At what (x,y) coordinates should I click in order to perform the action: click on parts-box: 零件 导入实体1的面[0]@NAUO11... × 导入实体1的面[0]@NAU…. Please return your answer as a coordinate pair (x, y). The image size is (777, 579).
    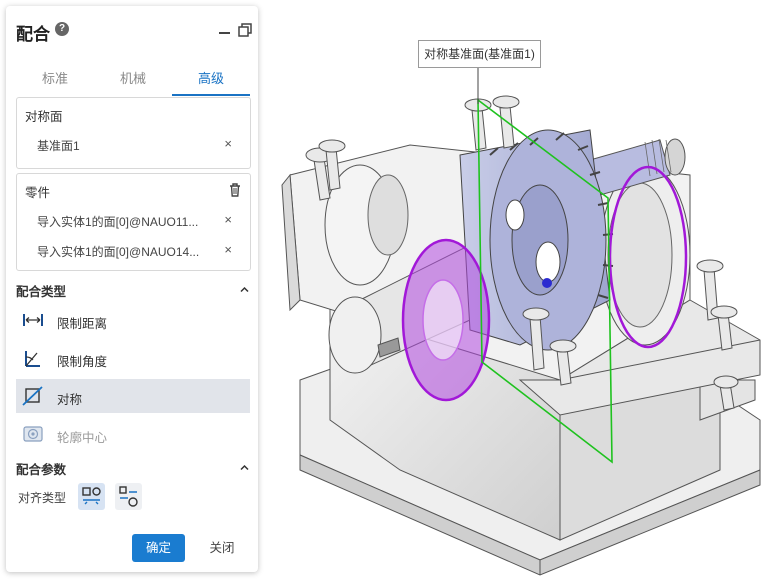
    Looking at the image, I should click on (133, 222).